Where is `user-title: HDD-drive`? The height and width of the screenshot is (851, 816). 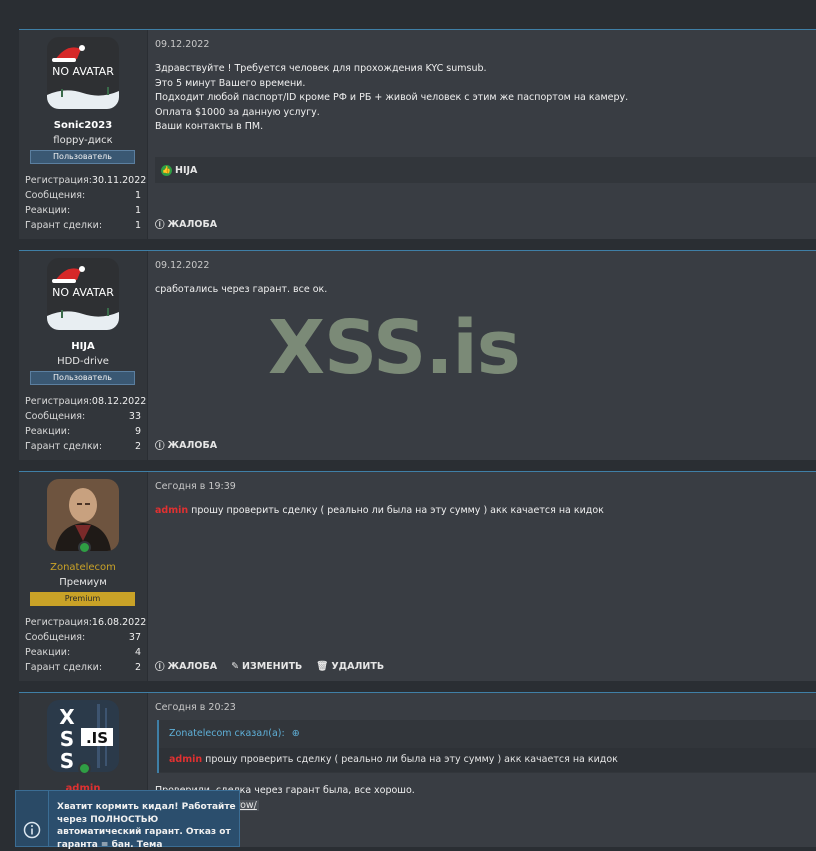 user-title: HDD-drive is located at coordinates (83, 361).